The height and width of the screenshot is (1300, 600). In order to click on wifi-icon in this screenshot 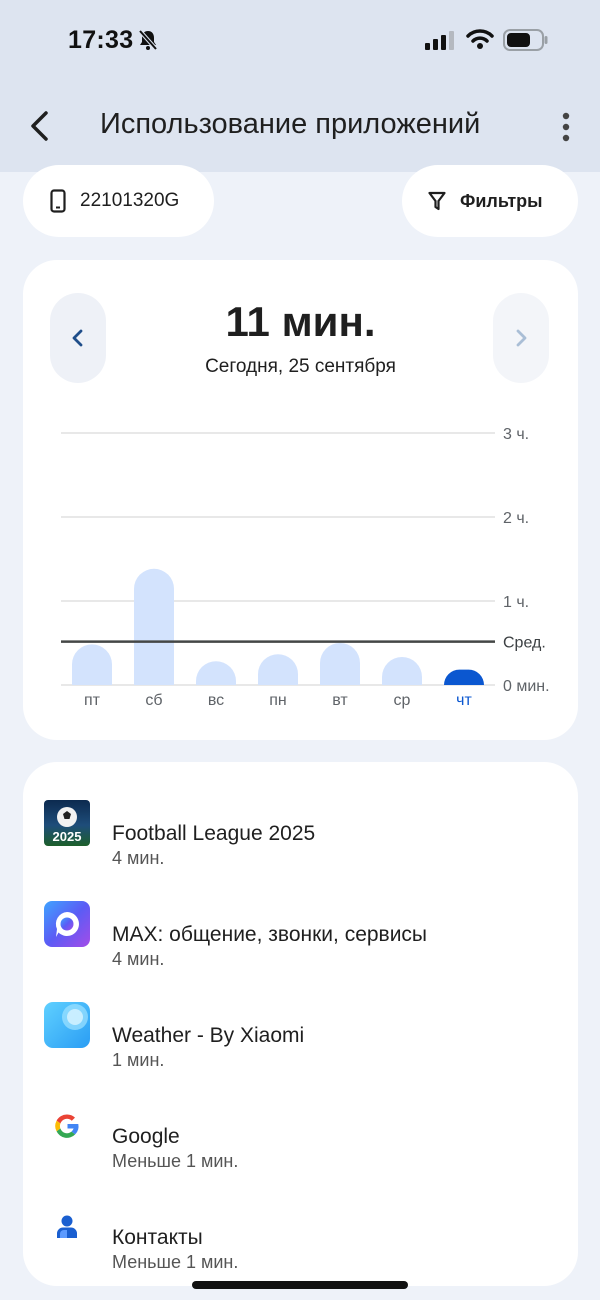, I will do `click(480, 39)`.